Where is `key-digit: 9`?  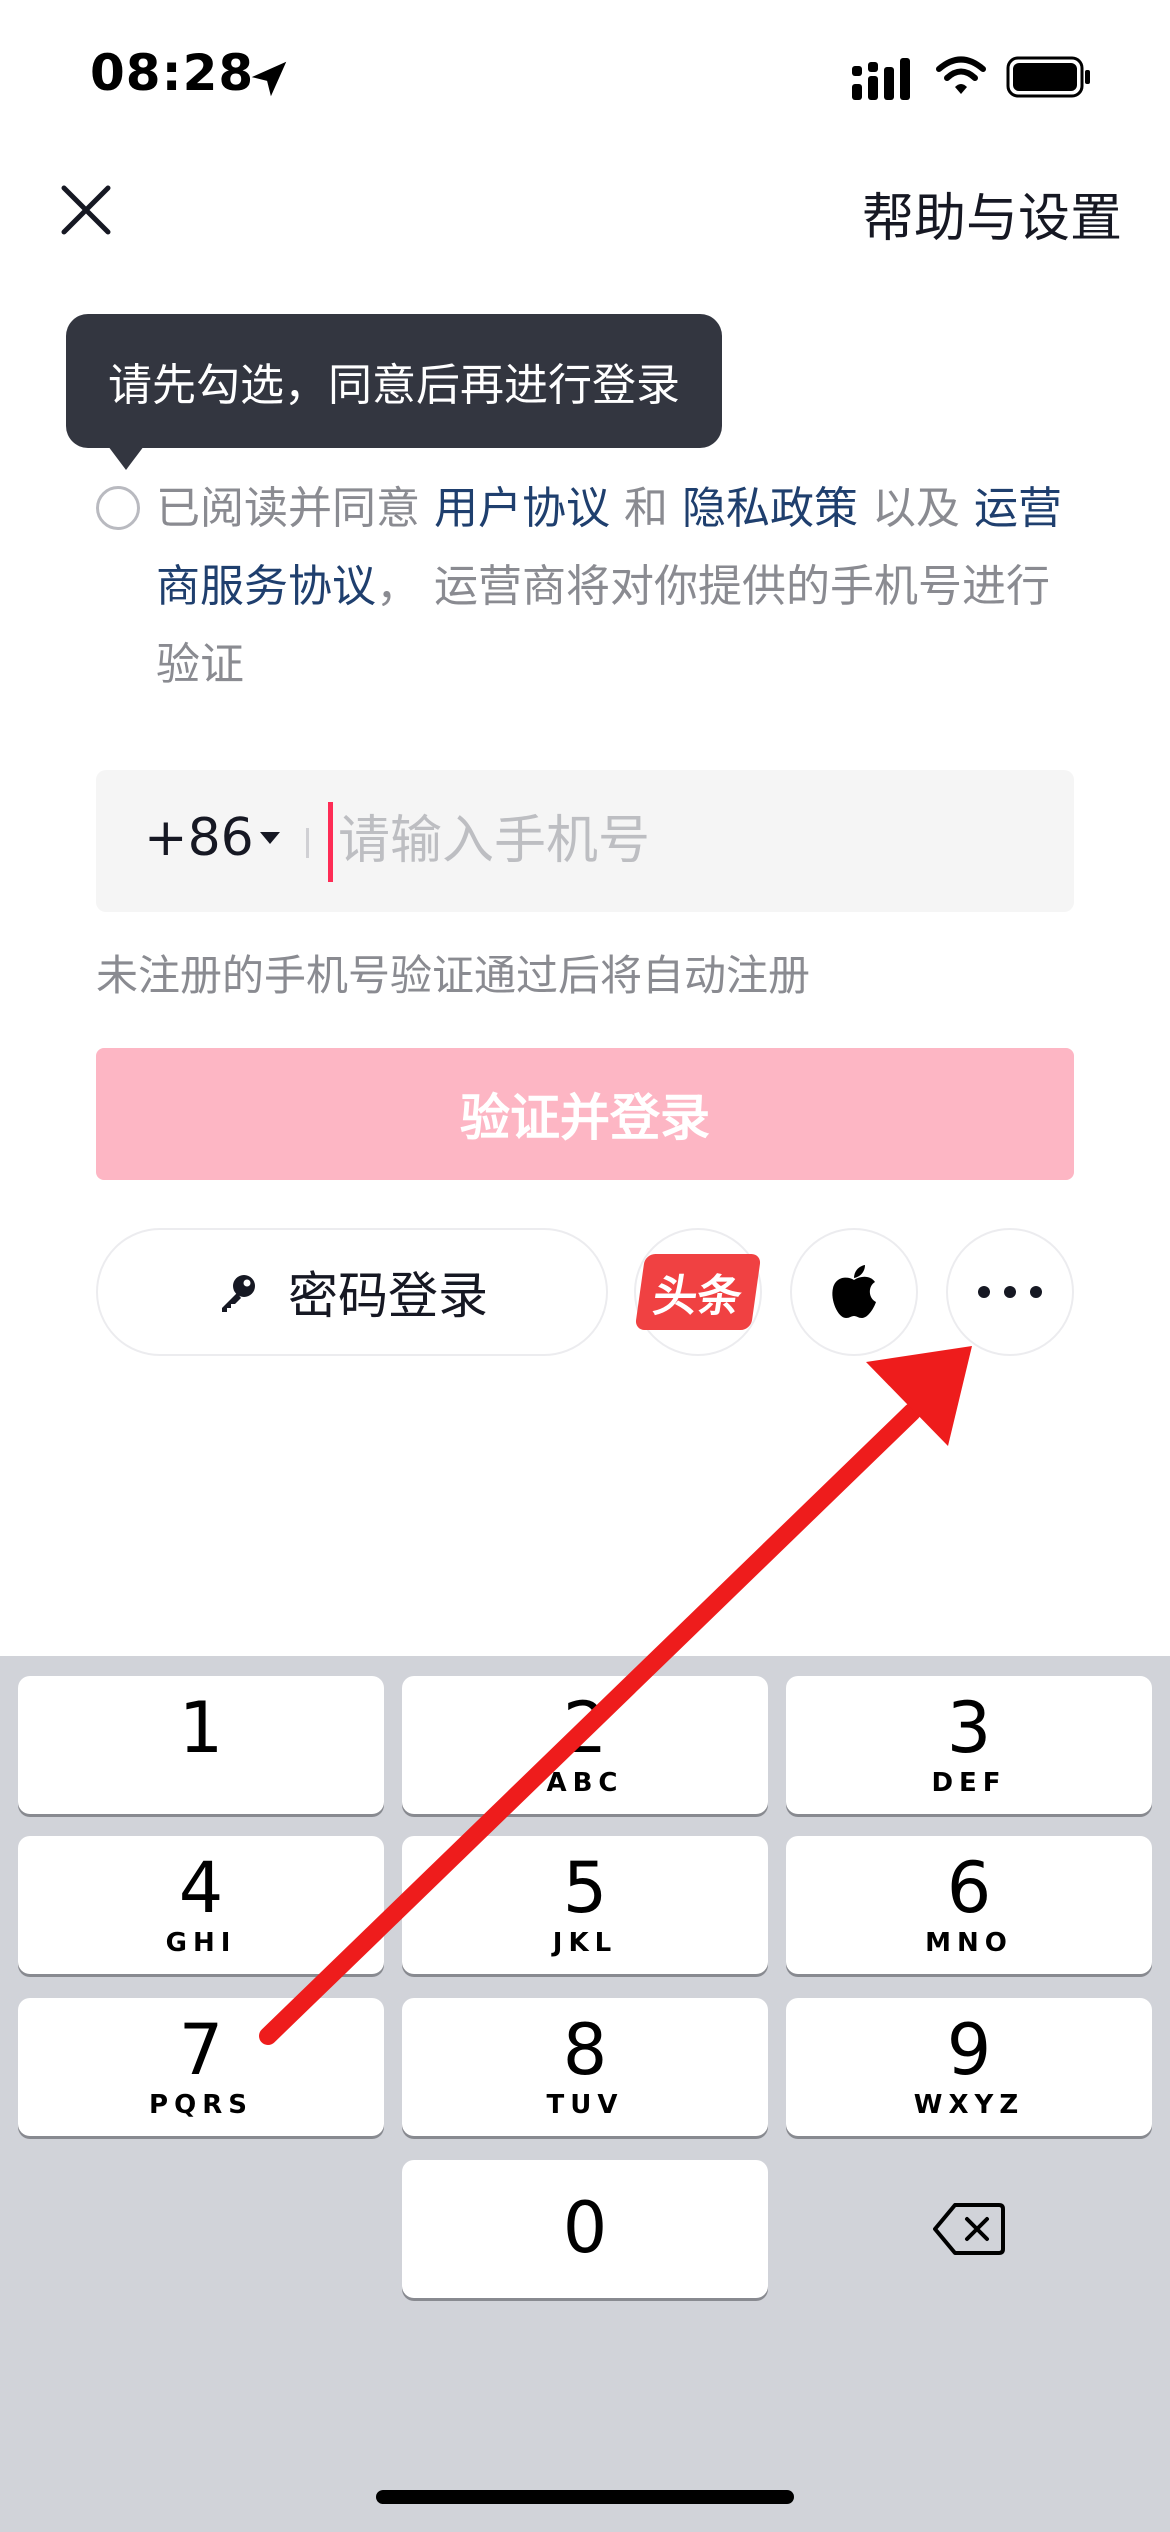
key-digit: 9 is located at coordinates (969, 2050).